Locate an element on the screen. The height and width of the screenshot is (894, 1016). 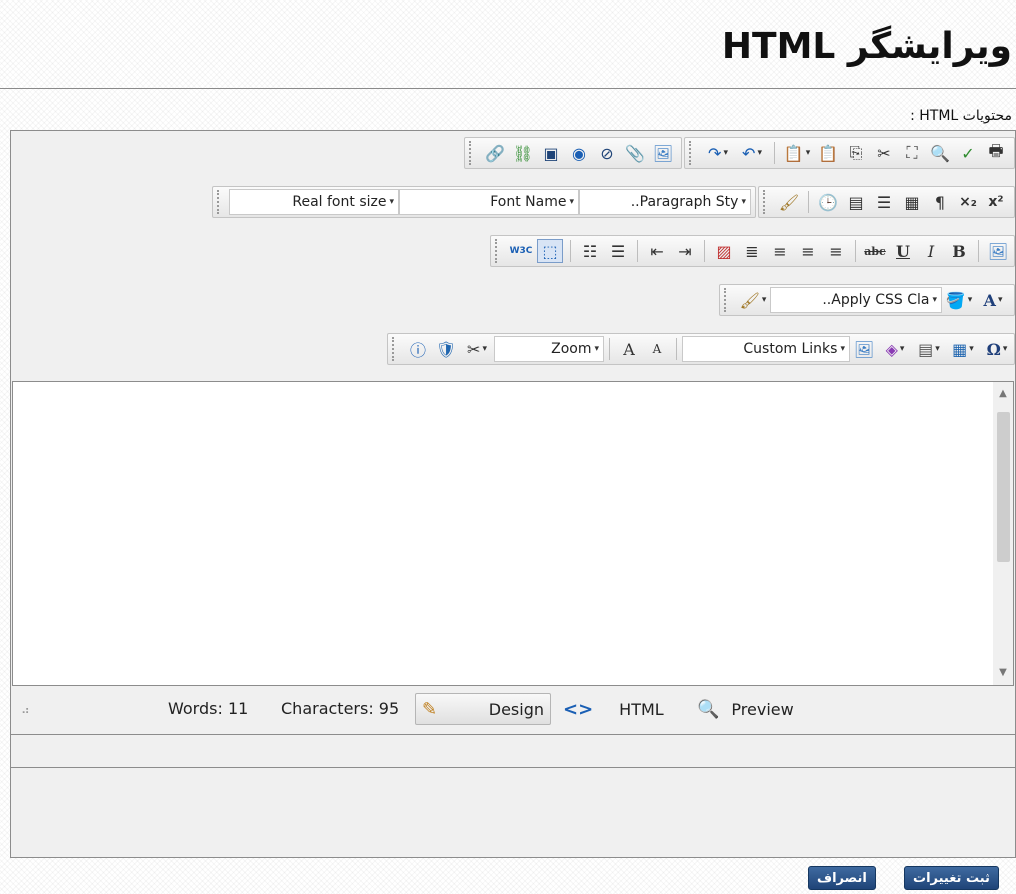
scroll-up-icon: ▲ is located at coordinates (1003, 394).